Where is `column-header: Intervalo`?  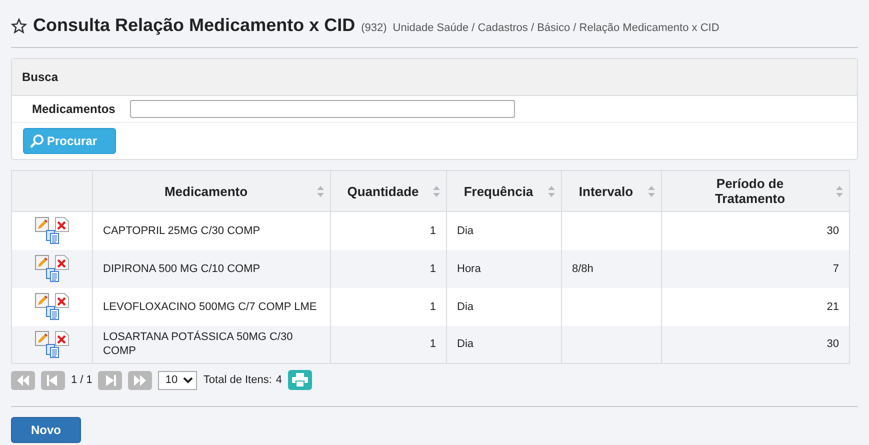
column-header: Intervalo is located at coordinates (606, 191).